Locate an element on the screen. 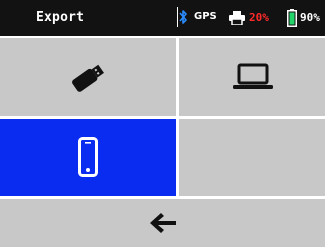 The width and height of the screenshot is (325, 247). paper-level: 20% is located at coordinates (259, 17).